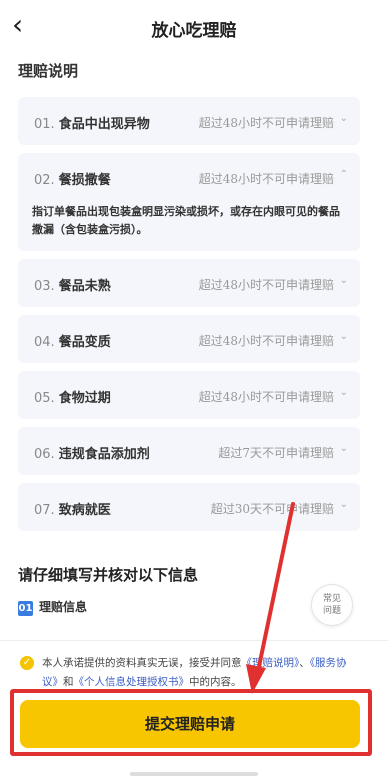 The width and height of the screenshot is (388, 779). Describe the element at coordinates (44, 124) in the screenshot. I see `item-number: 01.` at that location.